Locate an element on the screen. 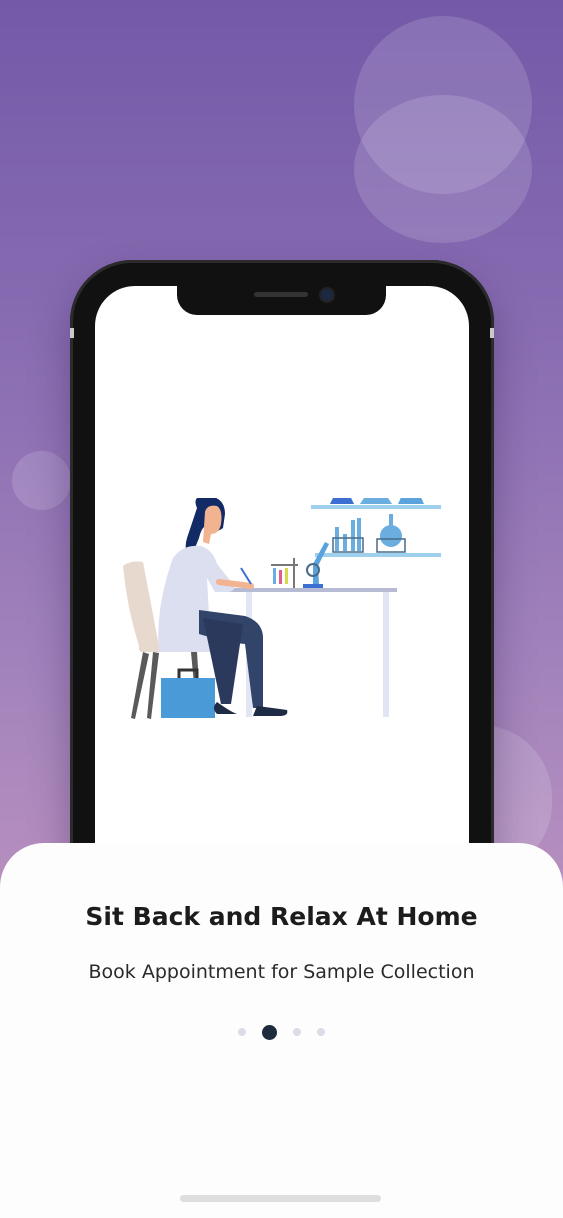  shelf-bottom is located at coordinates (378, 555).